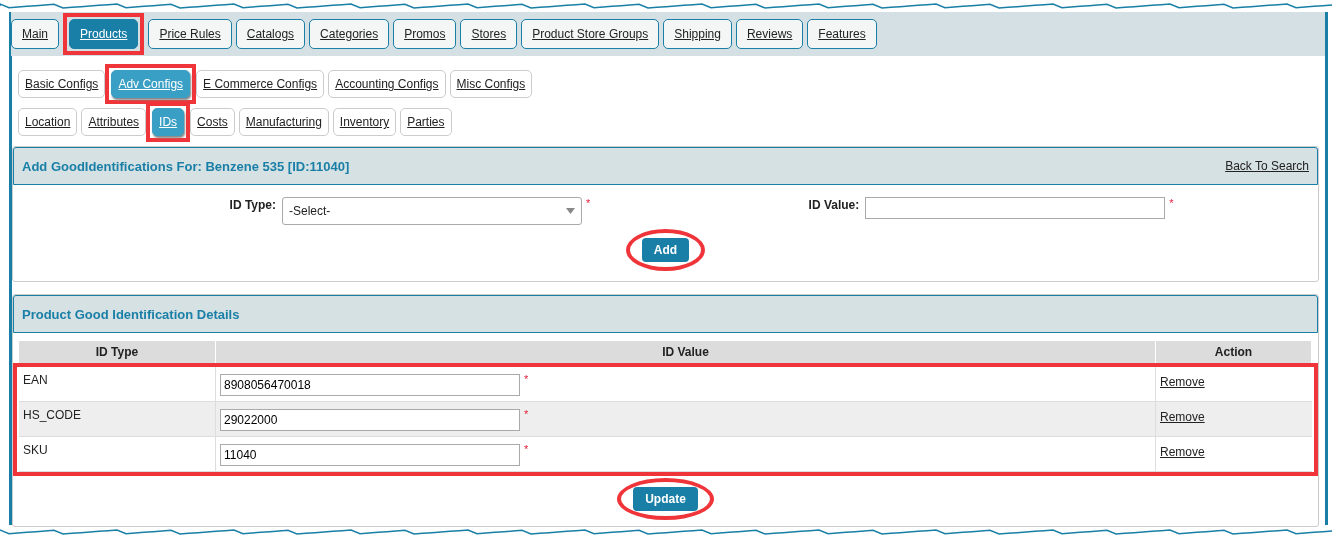  What do you see at coordinates (252, 205) in the screenshot?
I see `field-label: ID Type:` at bounding box center [252, 205].